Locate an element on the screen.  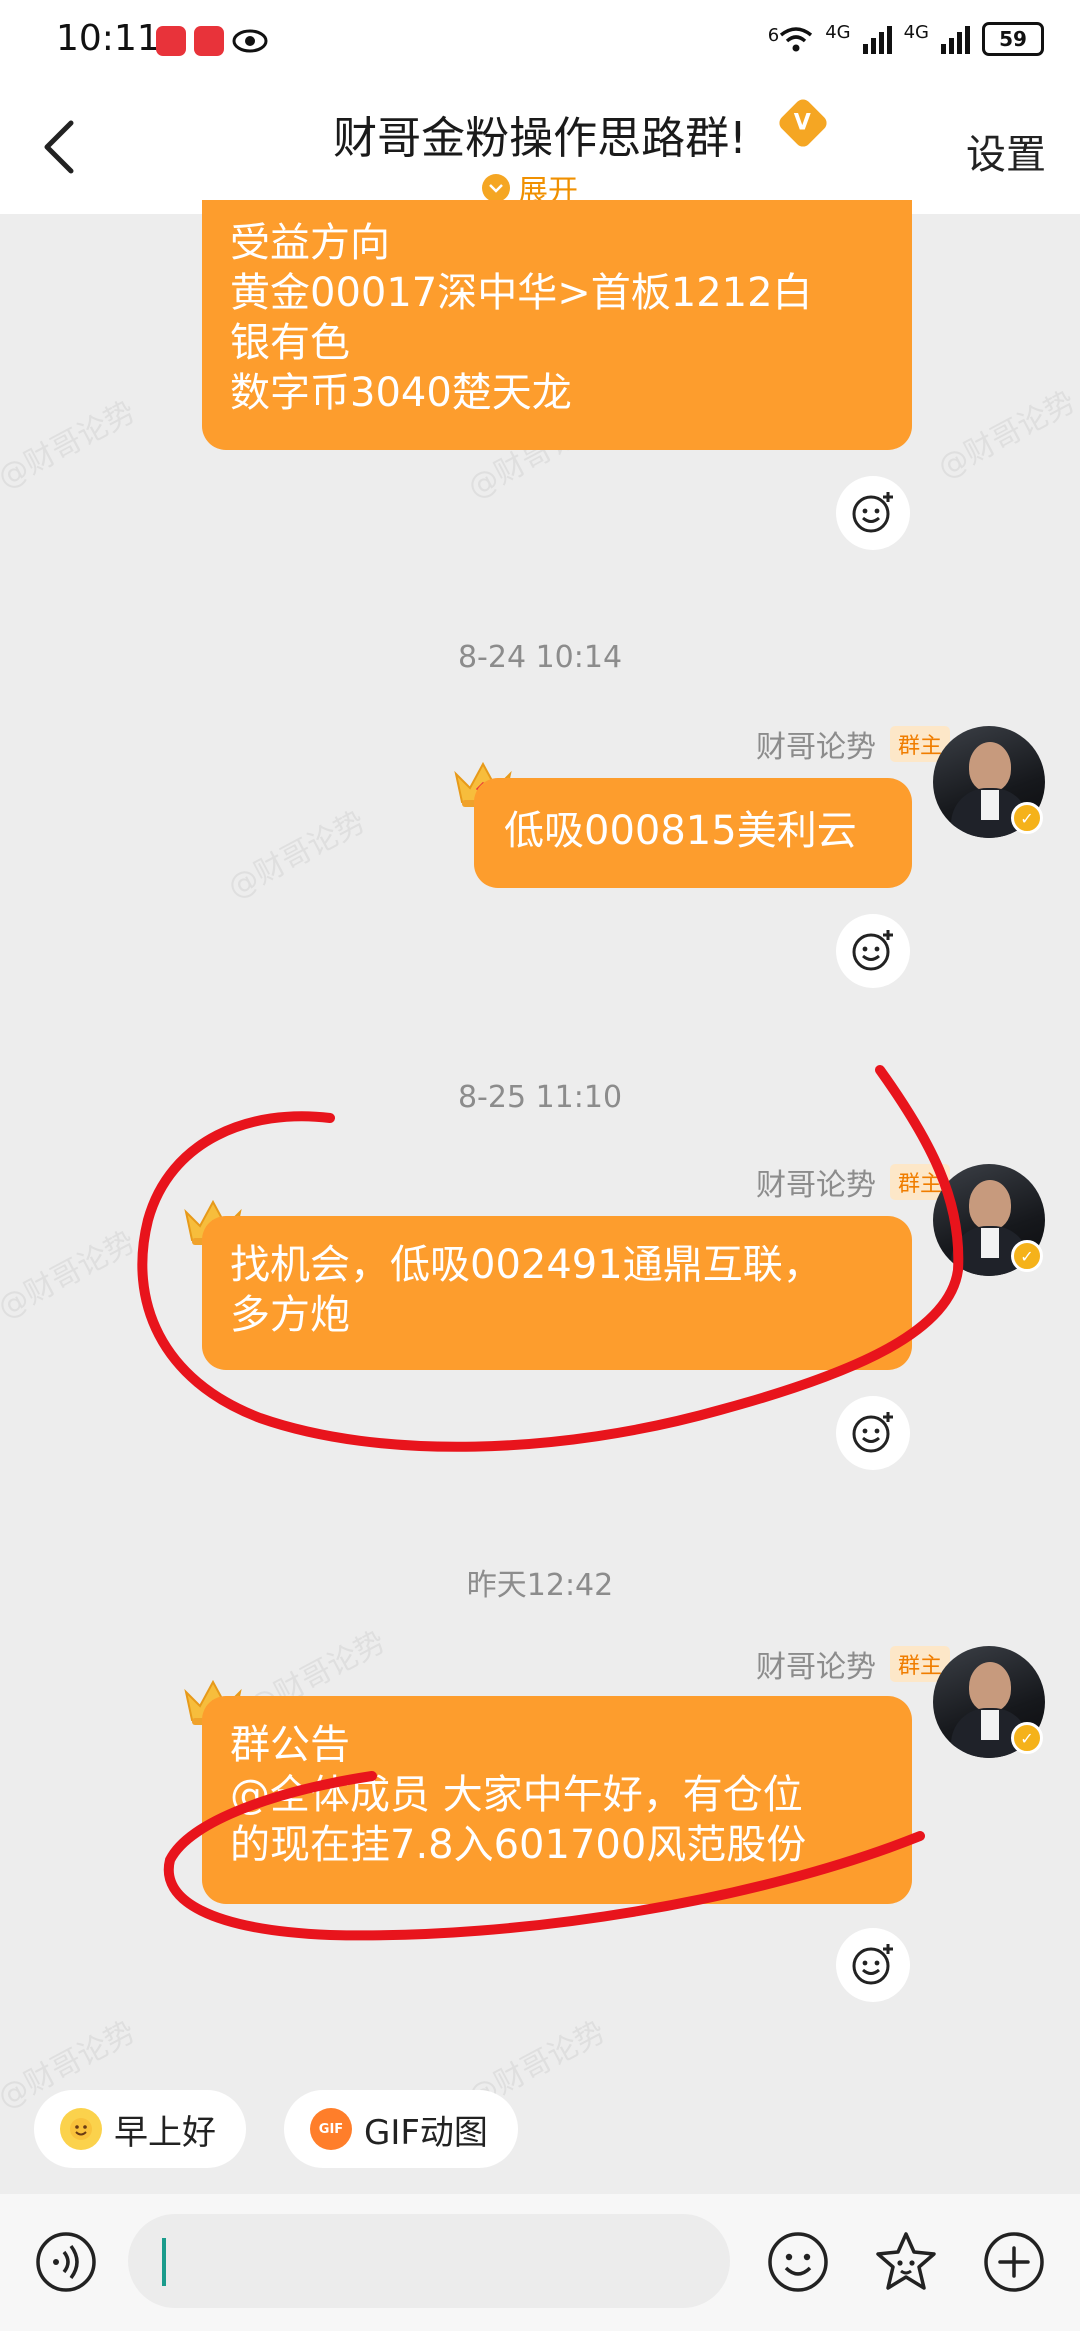
message-input-bar is located at coordinates (540, 2262).